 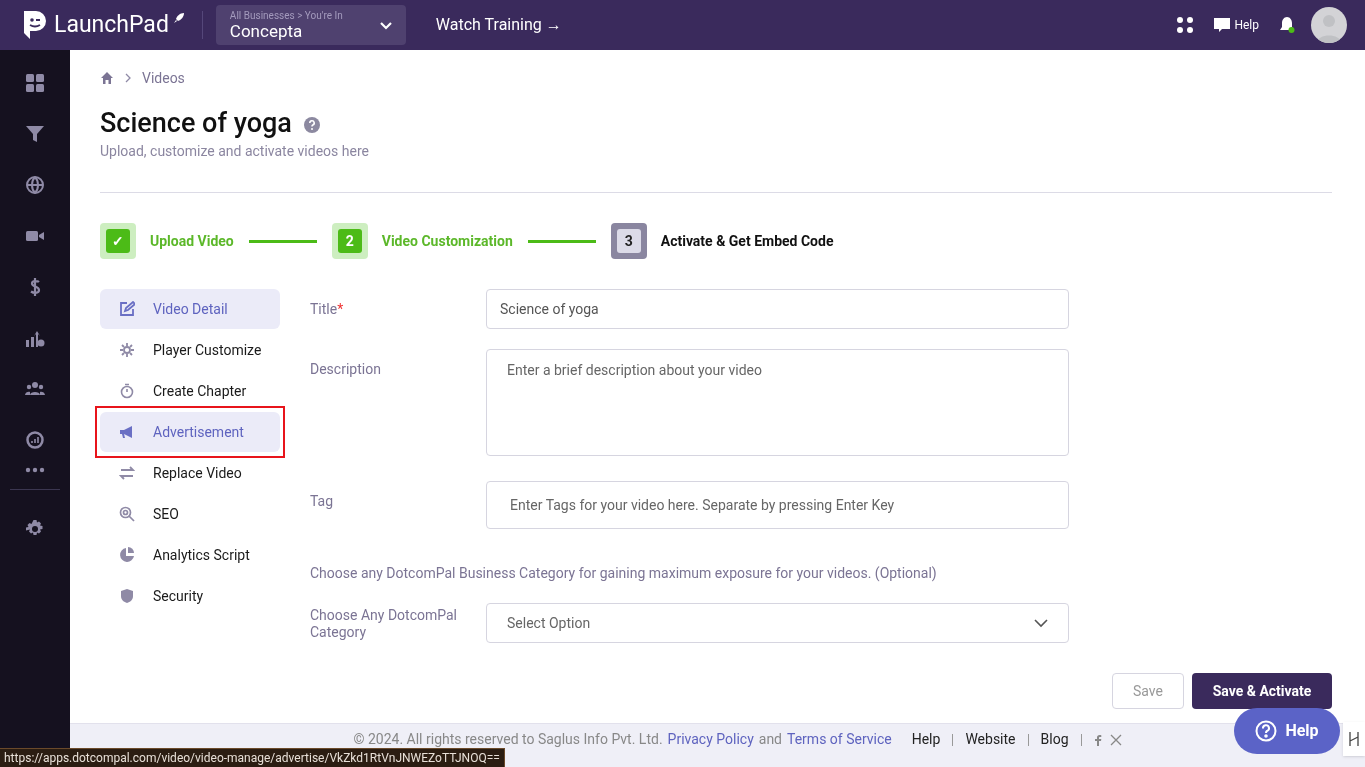 I want to click on facebook-icon, so click(x=1097, y=739).